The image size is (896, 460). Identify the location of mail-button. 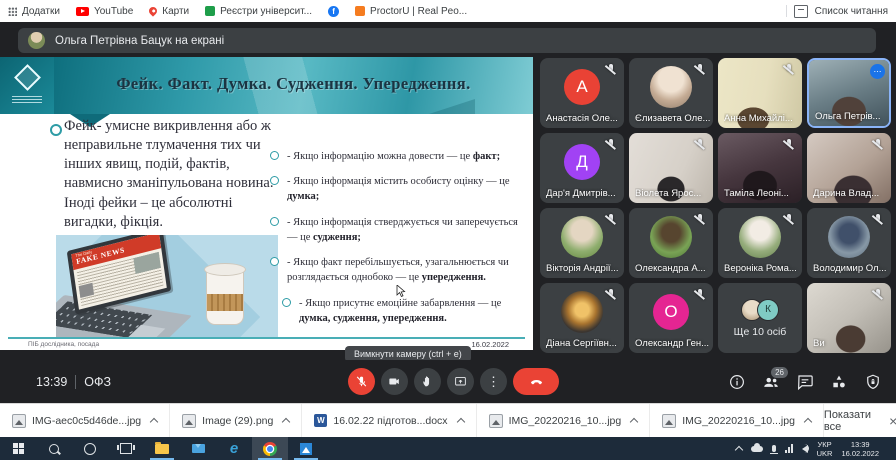
(198, 448).